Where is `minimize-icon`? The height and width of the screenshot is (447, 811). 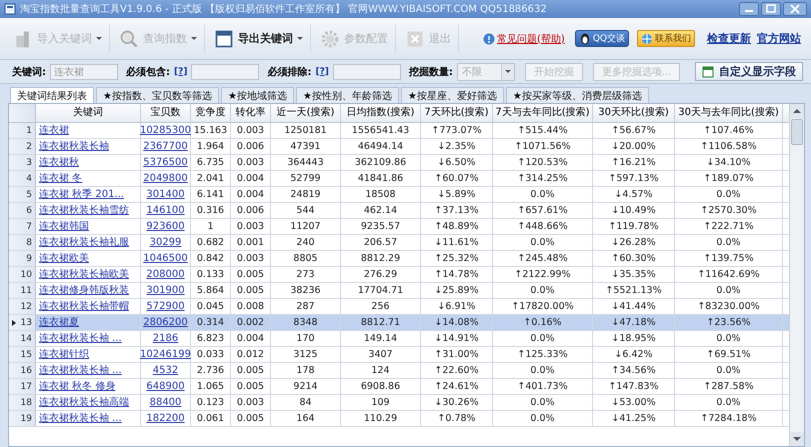
minimize-icon is located at coordinates (749, 9).